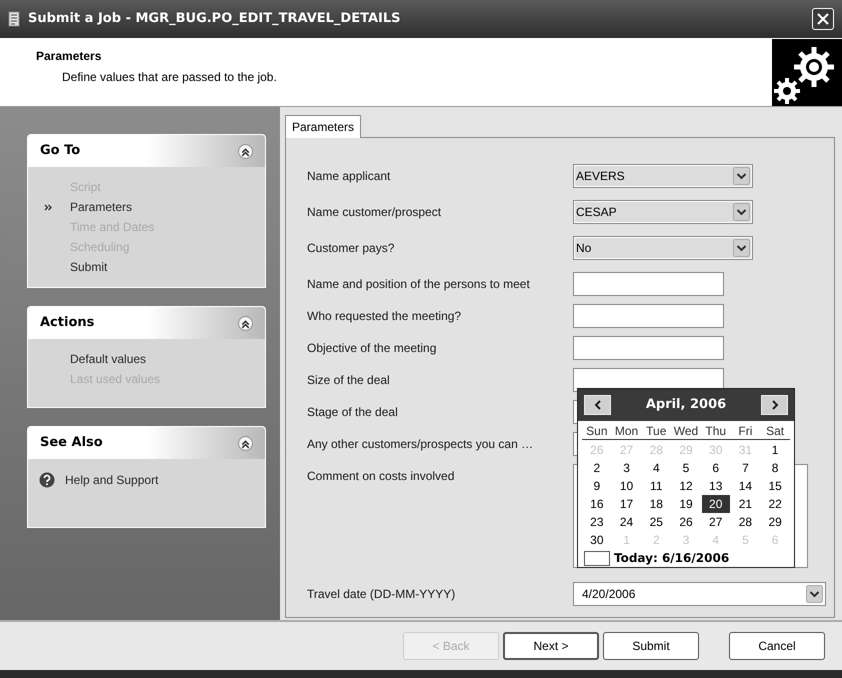 The width and height of the screenshot is (842, 678). Describe the element at coordinates (746, 468) in the screenshot. I see `calendar-day: 7` at that location.